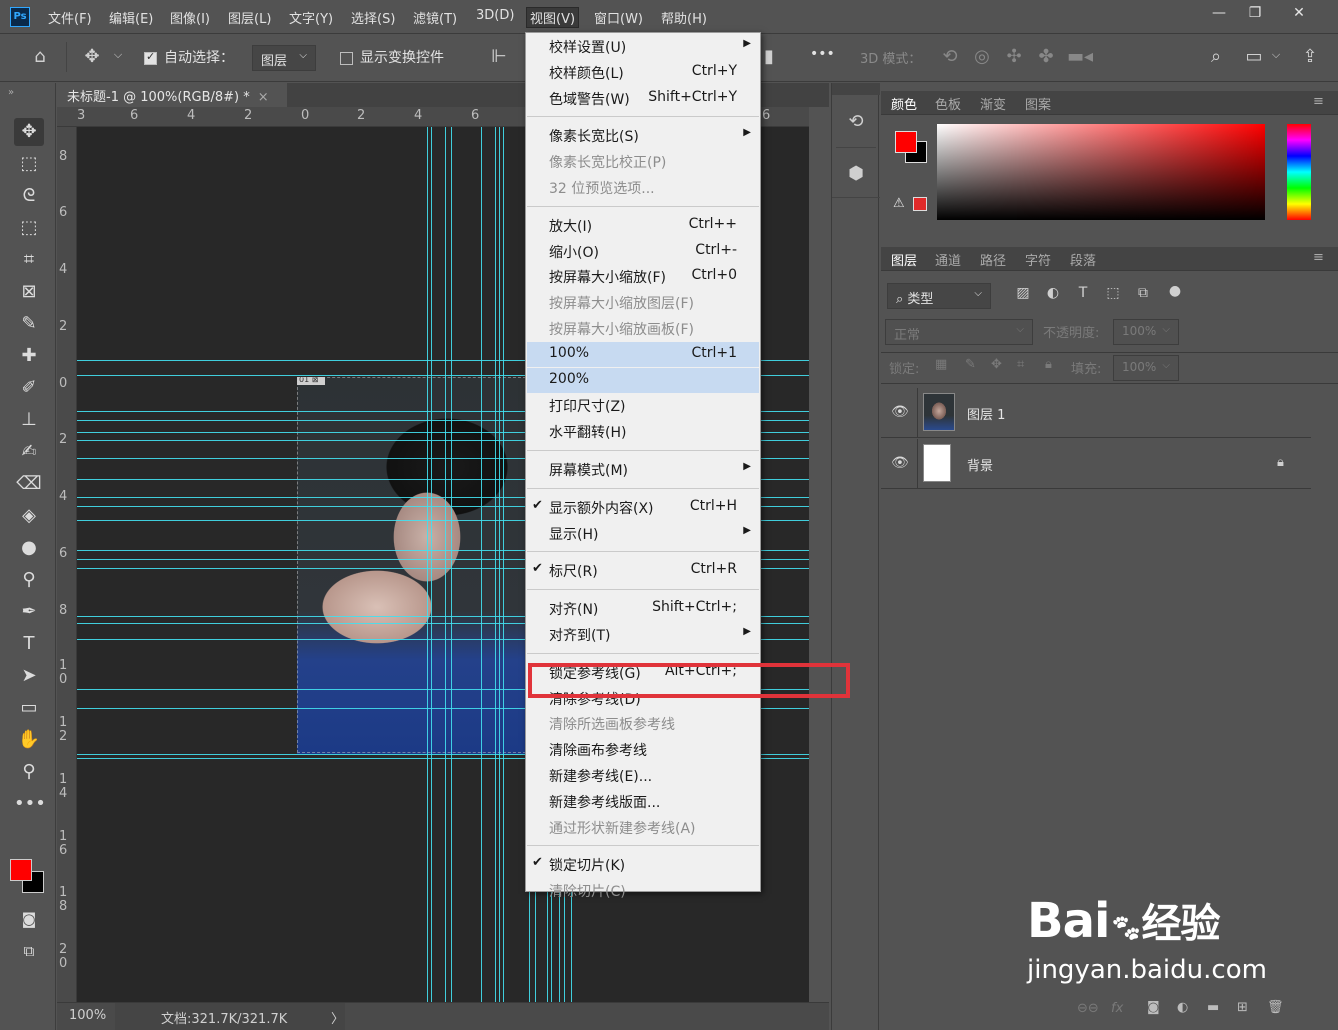 The width and height of the screenshot is (1338, 1030). What do you see at coordinates (643, 507) in the screenshot?
I see `view-menu-item: ✔ 显示额外内容(X) Ctrl+H` at bounding box center [643, 507].